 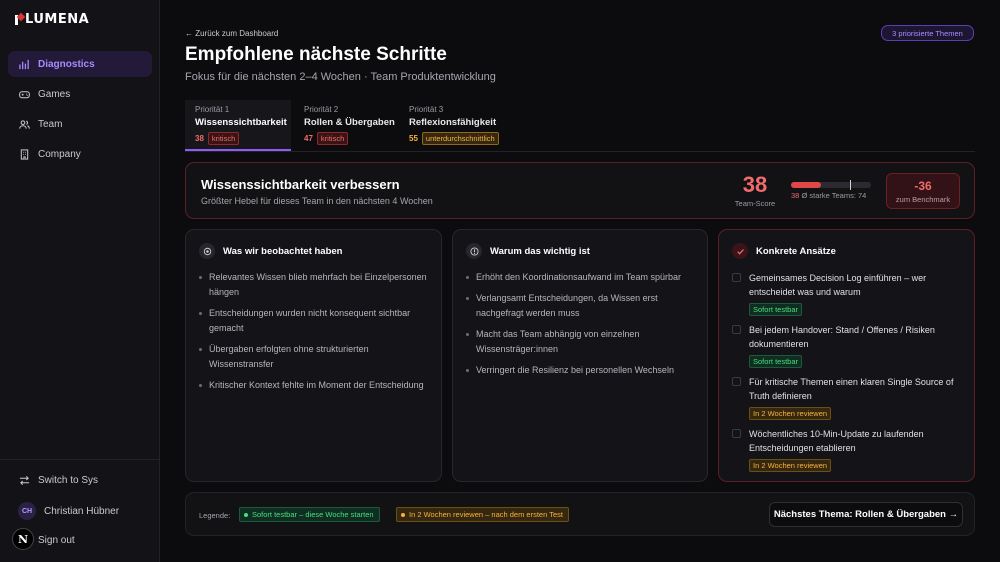 What do you see at coordinates (453, 122) in the screenshot?
I see `tab-title: Reflexionsfähigkeit` at bounding box center [453, 122].